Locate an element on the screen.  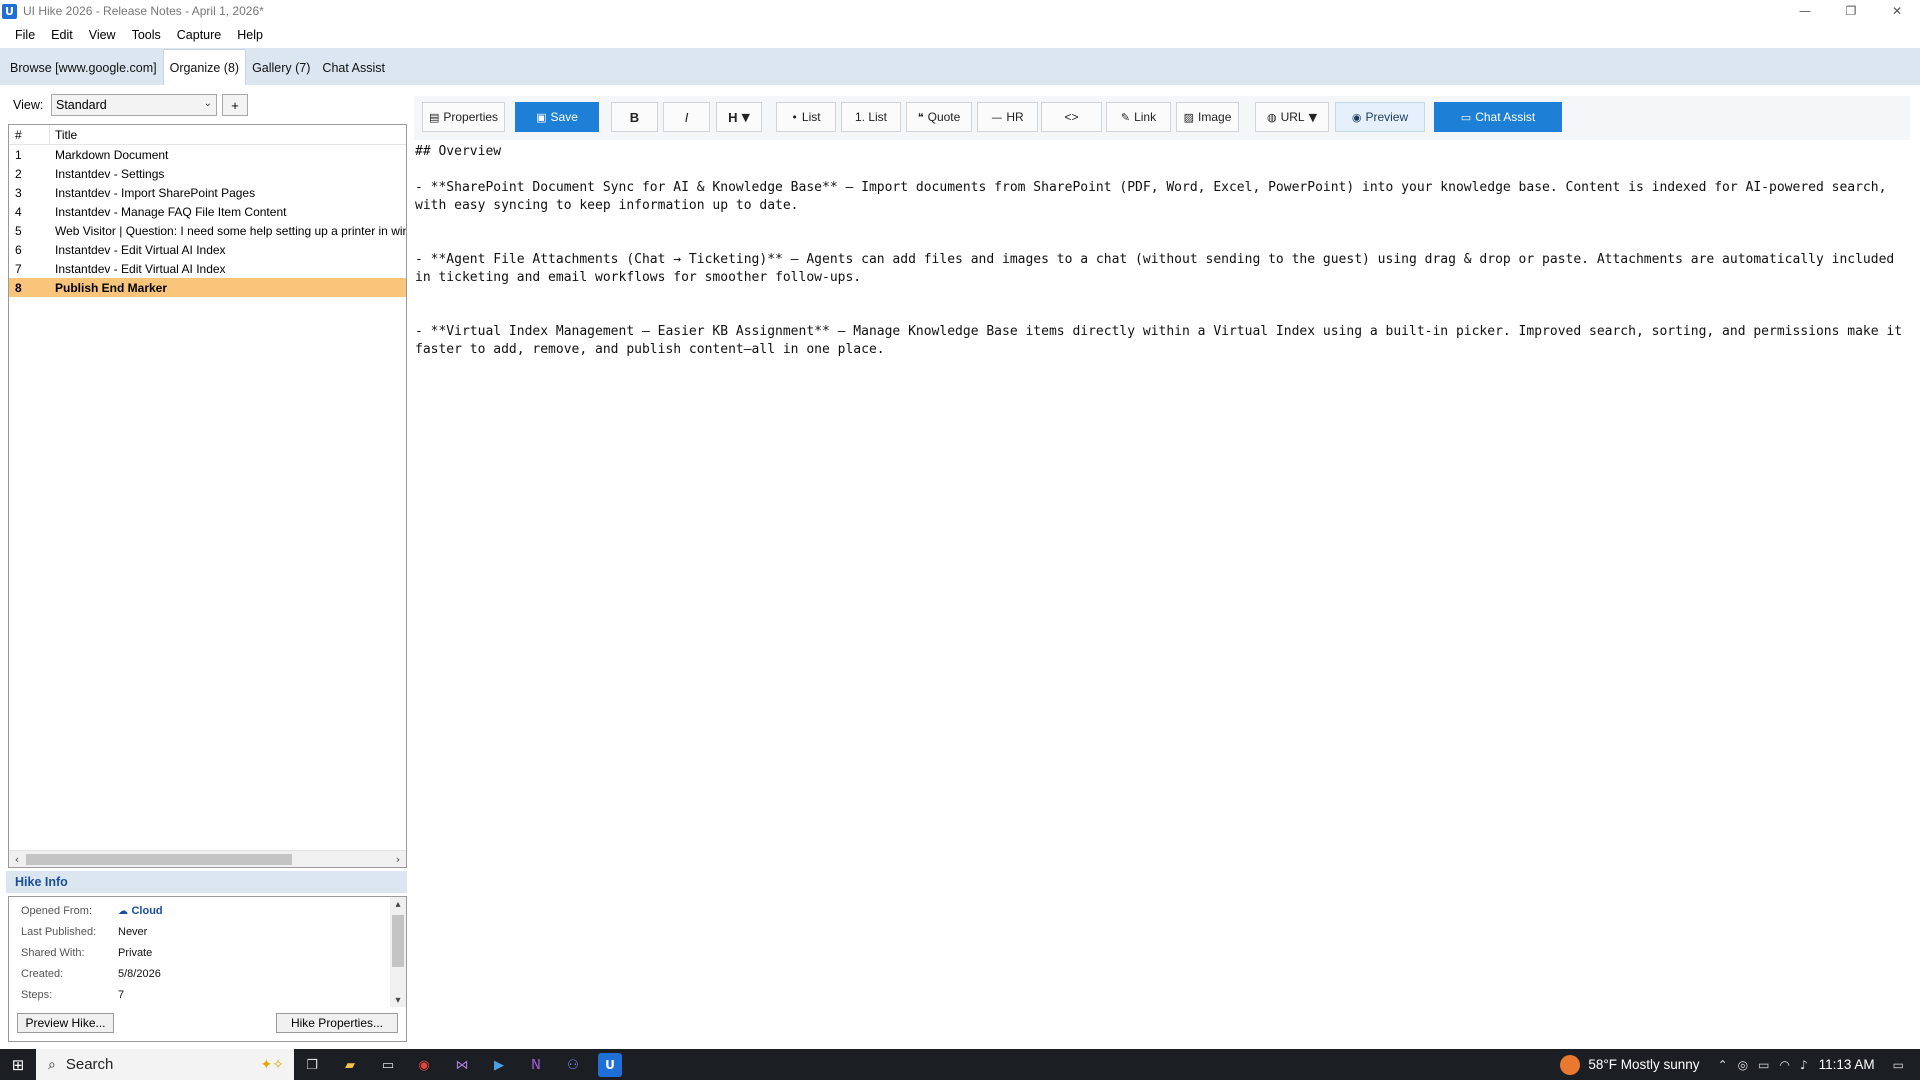
weather-icon is located at coordinates (1570, 1064).